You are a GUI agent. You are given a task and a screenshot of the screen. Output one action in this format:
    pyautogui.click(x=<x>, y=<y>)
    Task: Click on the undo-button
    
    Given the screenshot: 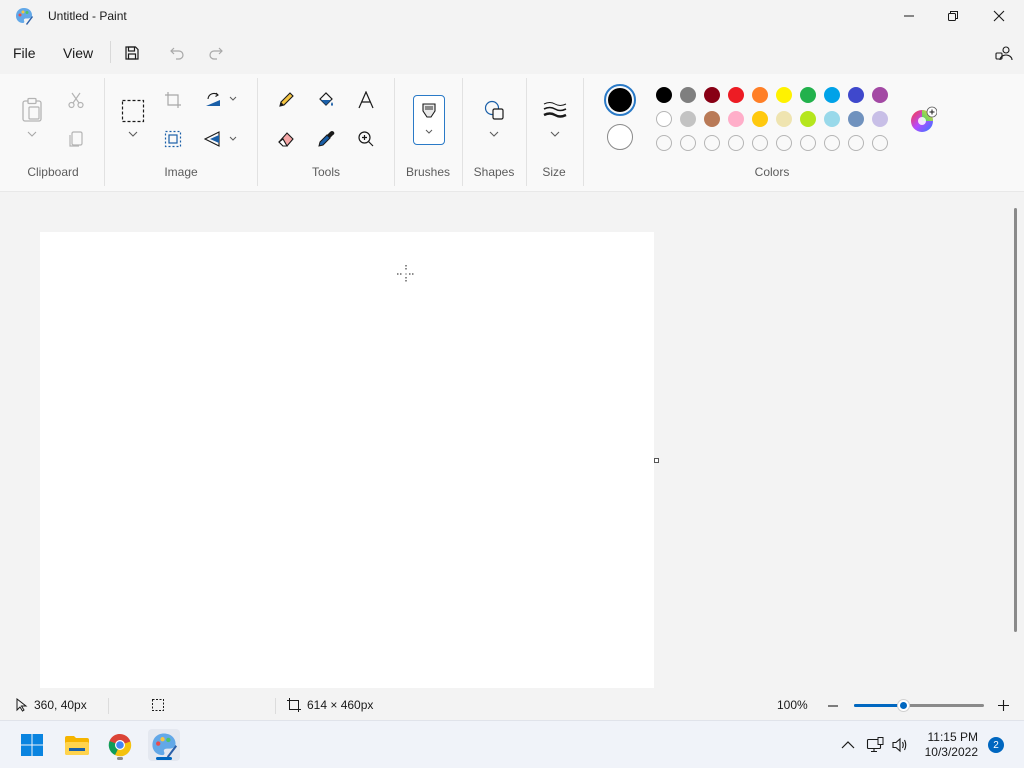 What is the action you would take?
    pyautogui.click(x=177, y=53)
    